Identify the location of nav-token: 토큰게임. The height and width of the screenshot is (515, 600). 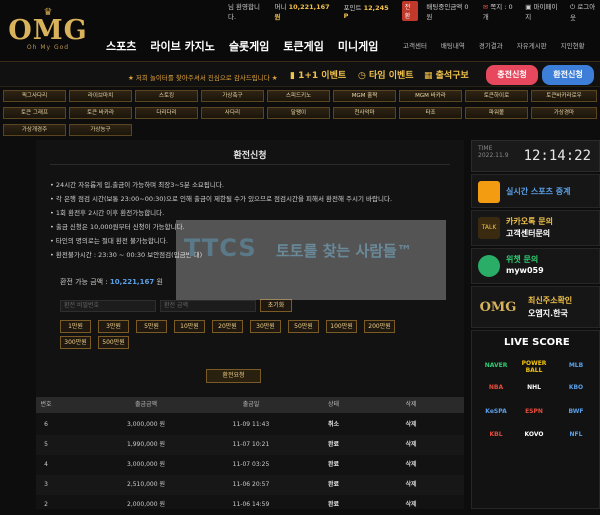
(303, 46).